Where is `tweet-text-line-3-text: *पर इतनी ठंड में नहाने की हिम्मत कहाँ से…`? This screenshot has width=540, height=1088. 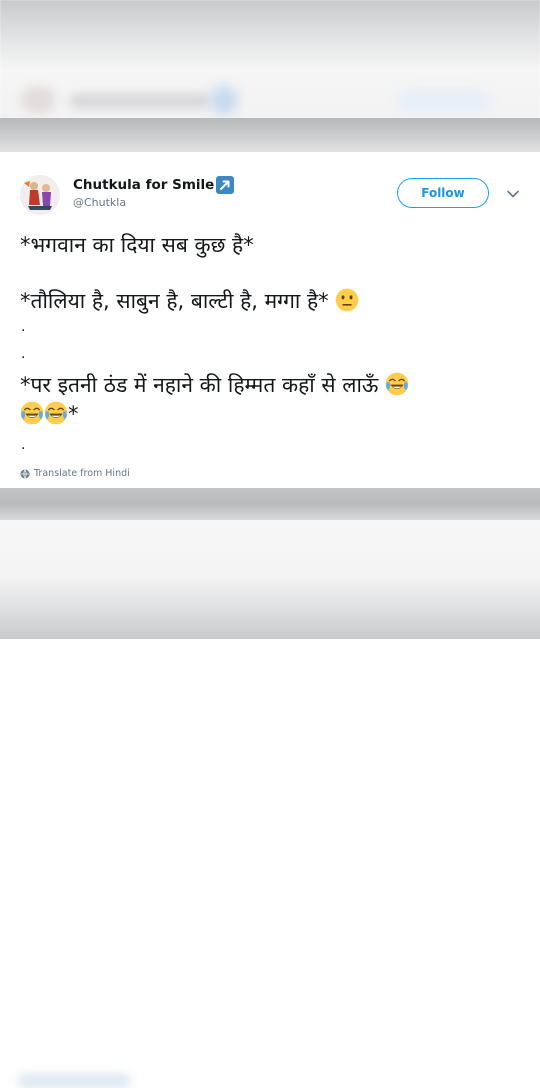 tweet-text-line-3-text: *पर इतनी ठंड में नहाने की हिम्मत कहाँ से… is located at coordinates (203, 385).